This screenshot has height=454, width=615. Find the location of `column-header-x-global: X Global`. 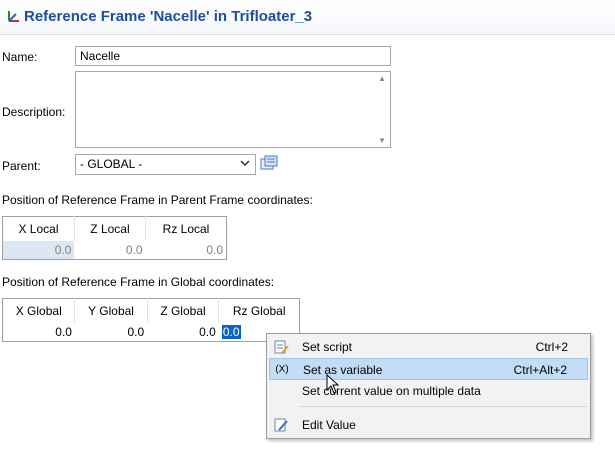

column-header-x-global: X Global is located at coordinates (39, 310).